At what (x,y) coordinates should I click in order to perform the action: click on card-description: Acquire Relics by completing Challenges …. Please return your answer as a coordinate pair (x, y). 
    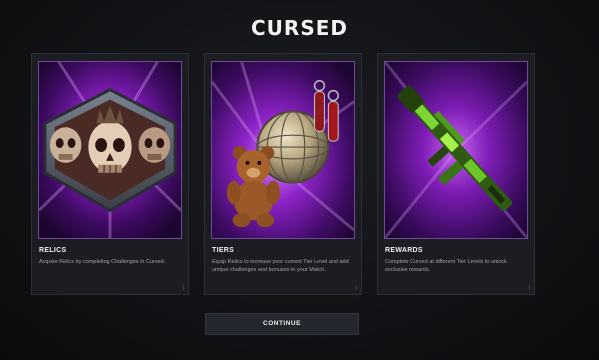
    Looking at the image, I should click on (102, 262).